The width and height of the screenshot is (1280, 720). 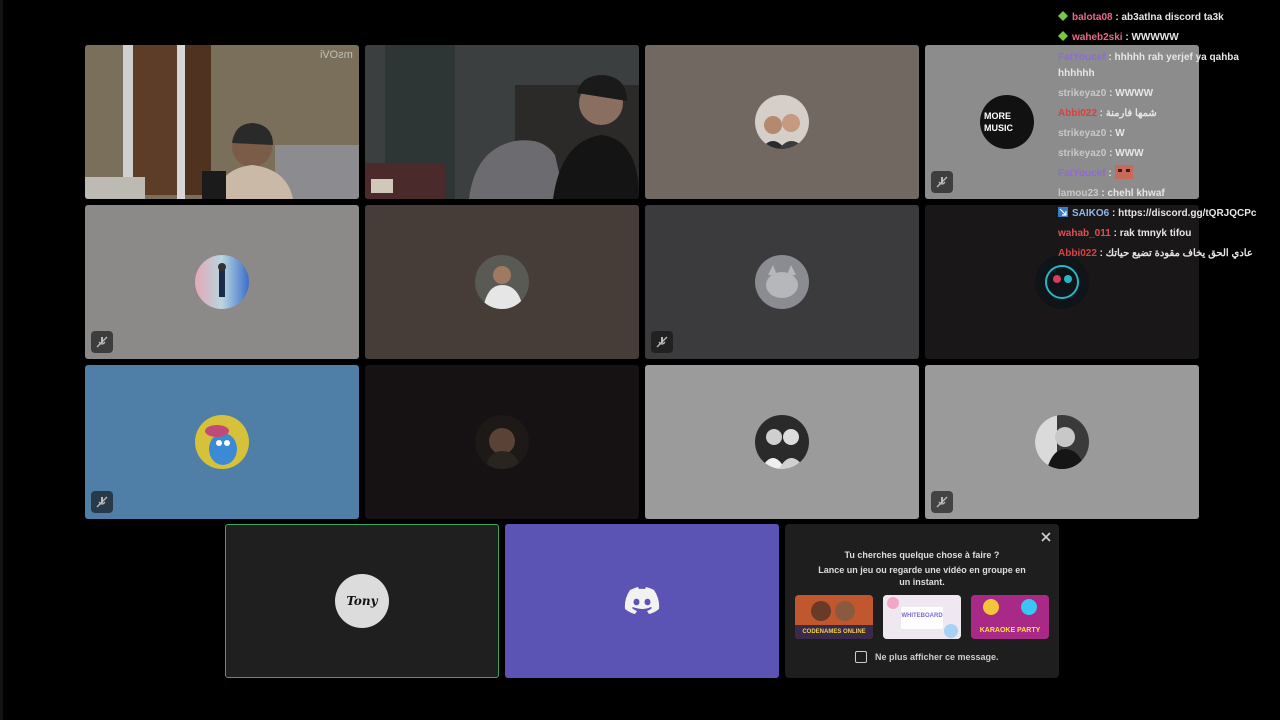 What do you see at coordinates (1169, 18) in the screenshot?
I see `chat-message: balota08 : ab3atlna discord ta3k` at bounding box center [1169, 18].